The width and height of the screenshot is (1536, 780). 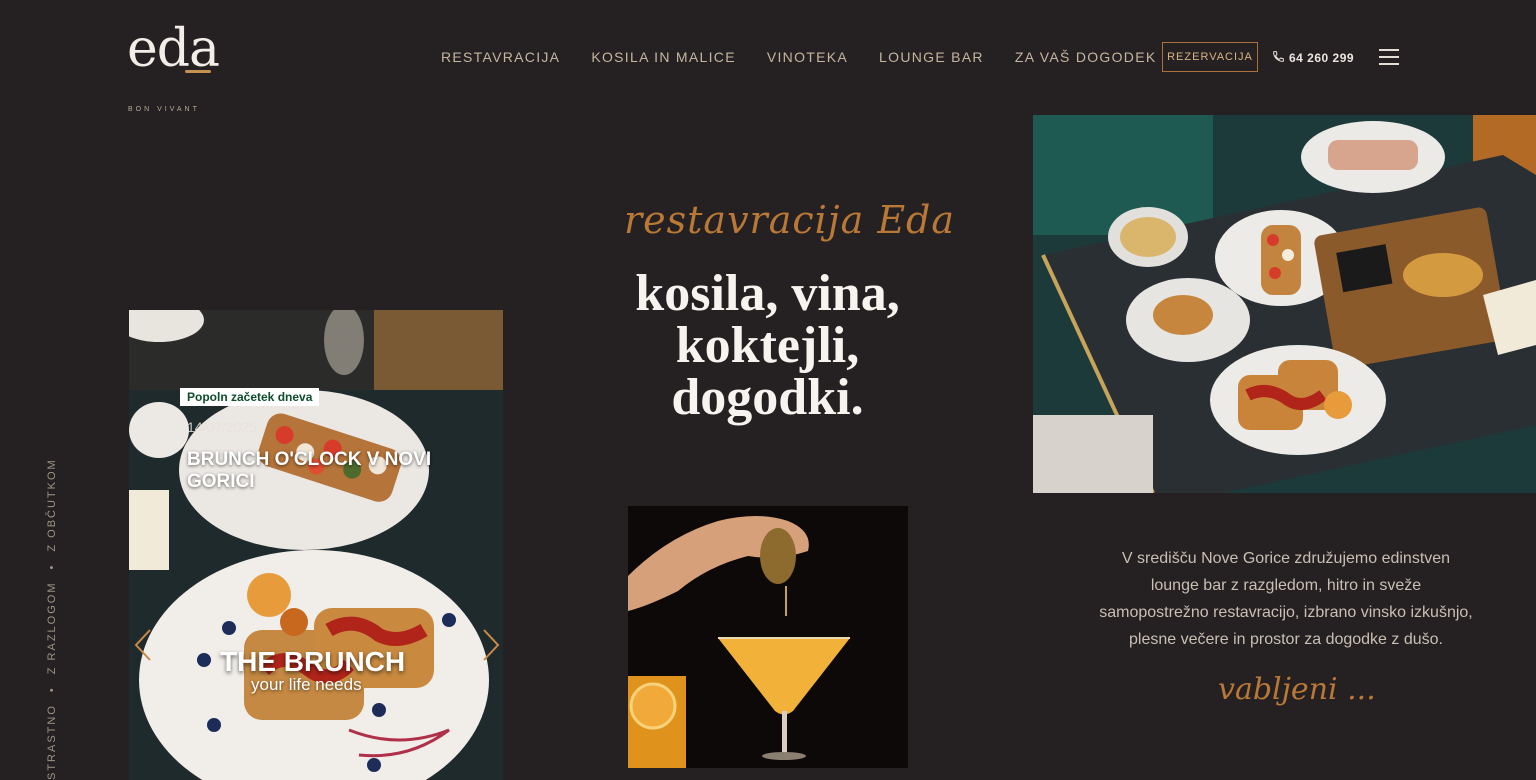 I want to click on phone-number: 64 260 299, so click(x=1322, y=58).